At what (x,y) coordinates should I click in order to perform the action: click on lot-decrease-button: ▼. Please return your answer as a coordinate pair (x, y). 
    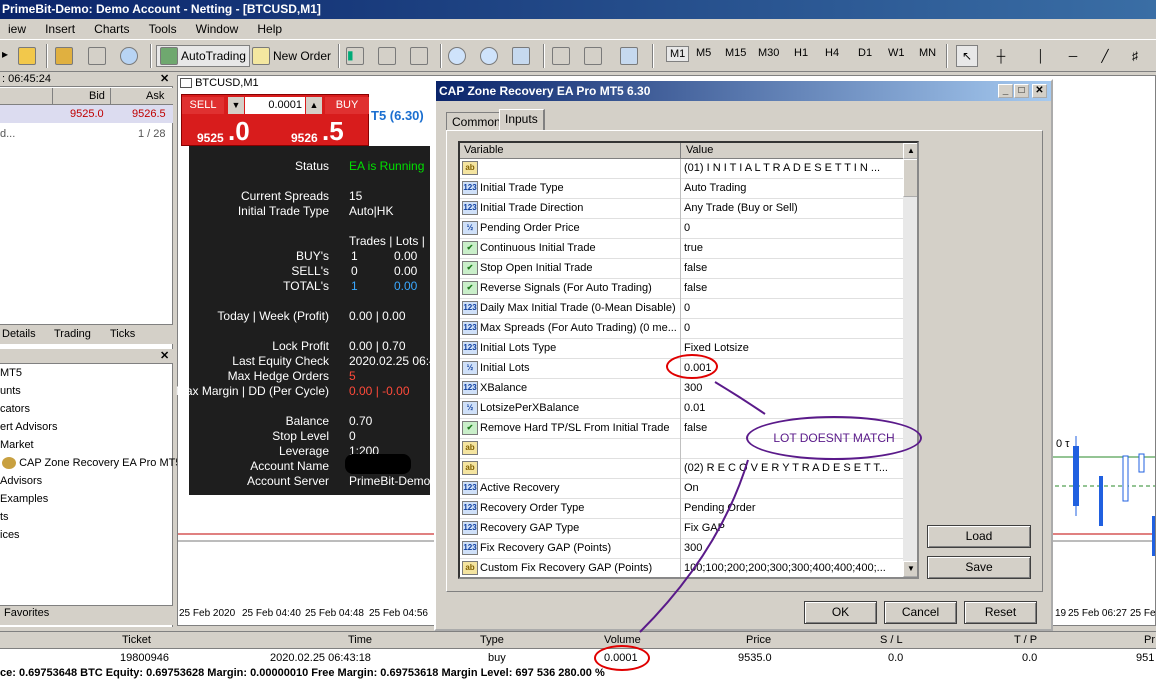
    Looking at the image, I should click on (236, 105).